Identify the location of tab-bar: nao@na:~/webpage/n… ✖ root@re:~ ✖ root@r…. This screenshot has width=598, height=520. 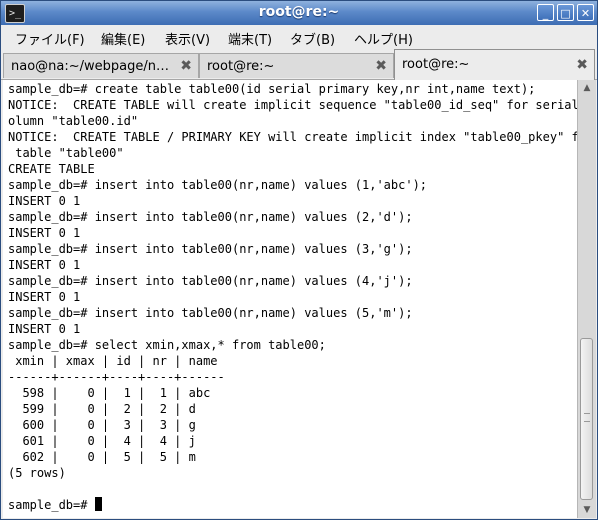
(299, 64).